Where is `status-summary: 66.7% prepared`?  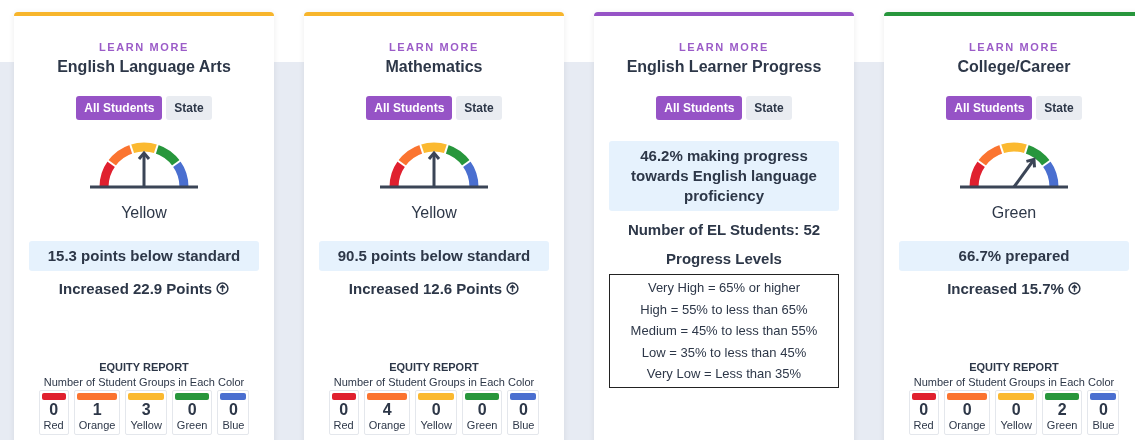 status-summary: 66.7% prepared is located at coordinates (1014, 256).